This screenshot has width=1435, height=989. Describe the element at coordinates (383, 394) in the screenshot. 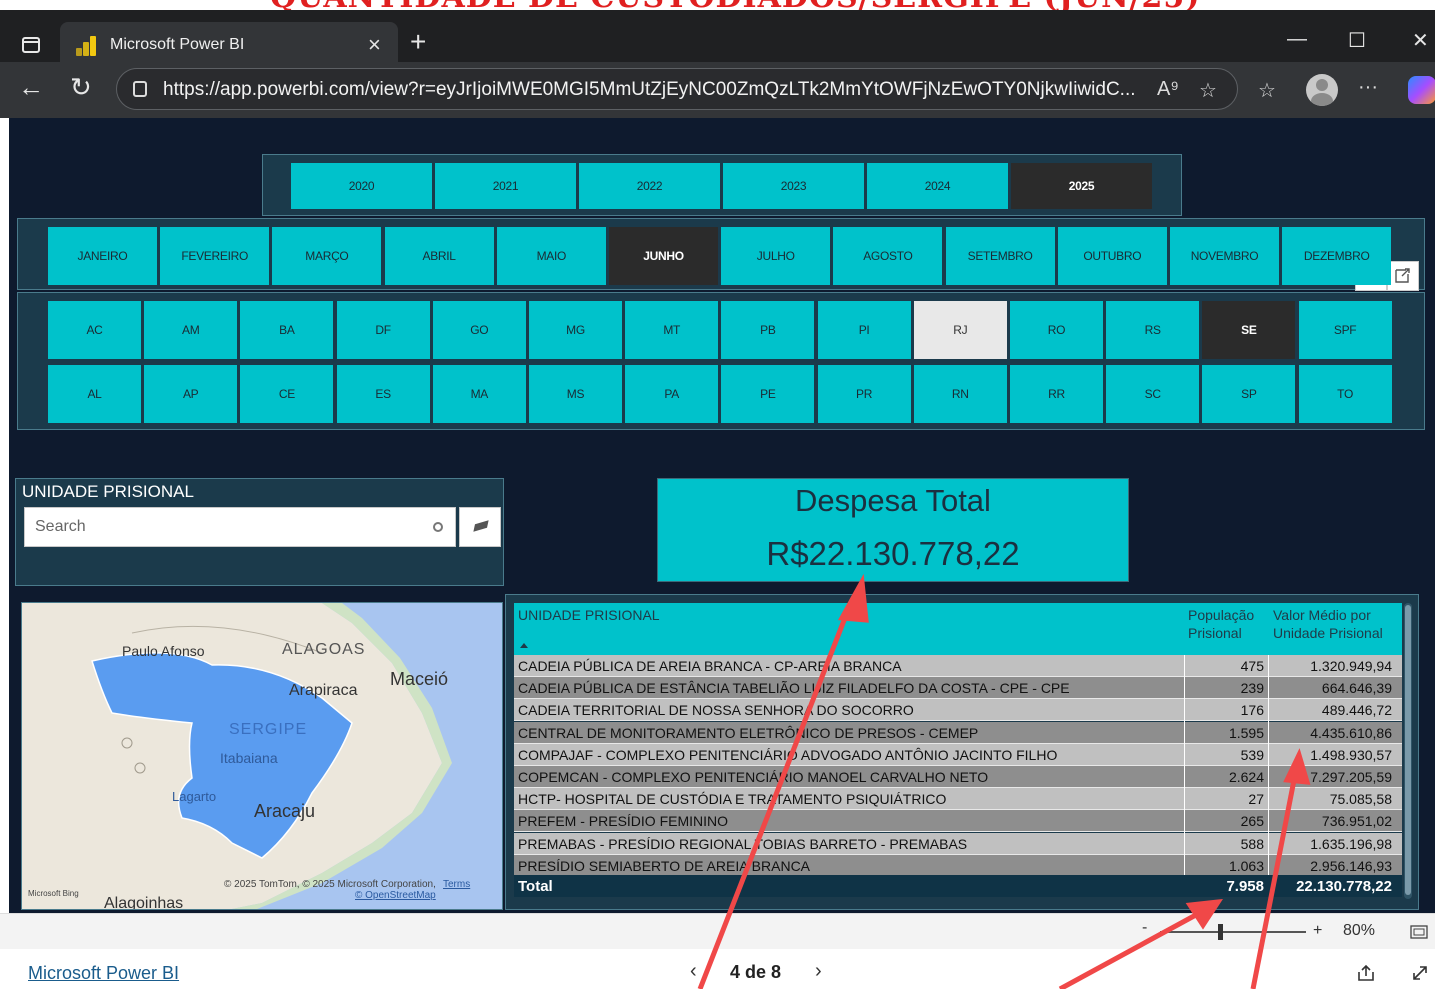

I see `state-button-es: ES` at that location.